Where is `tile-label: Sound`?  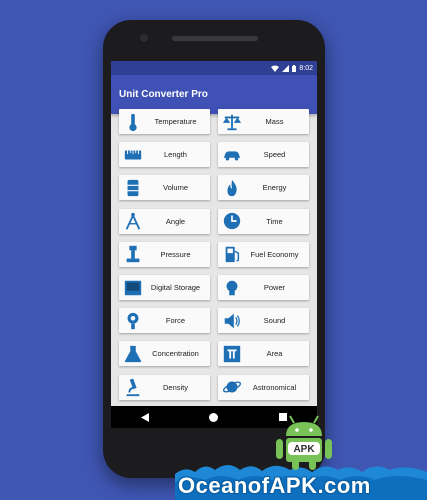
tile-label: Sound is located at coordinates (274, 321).